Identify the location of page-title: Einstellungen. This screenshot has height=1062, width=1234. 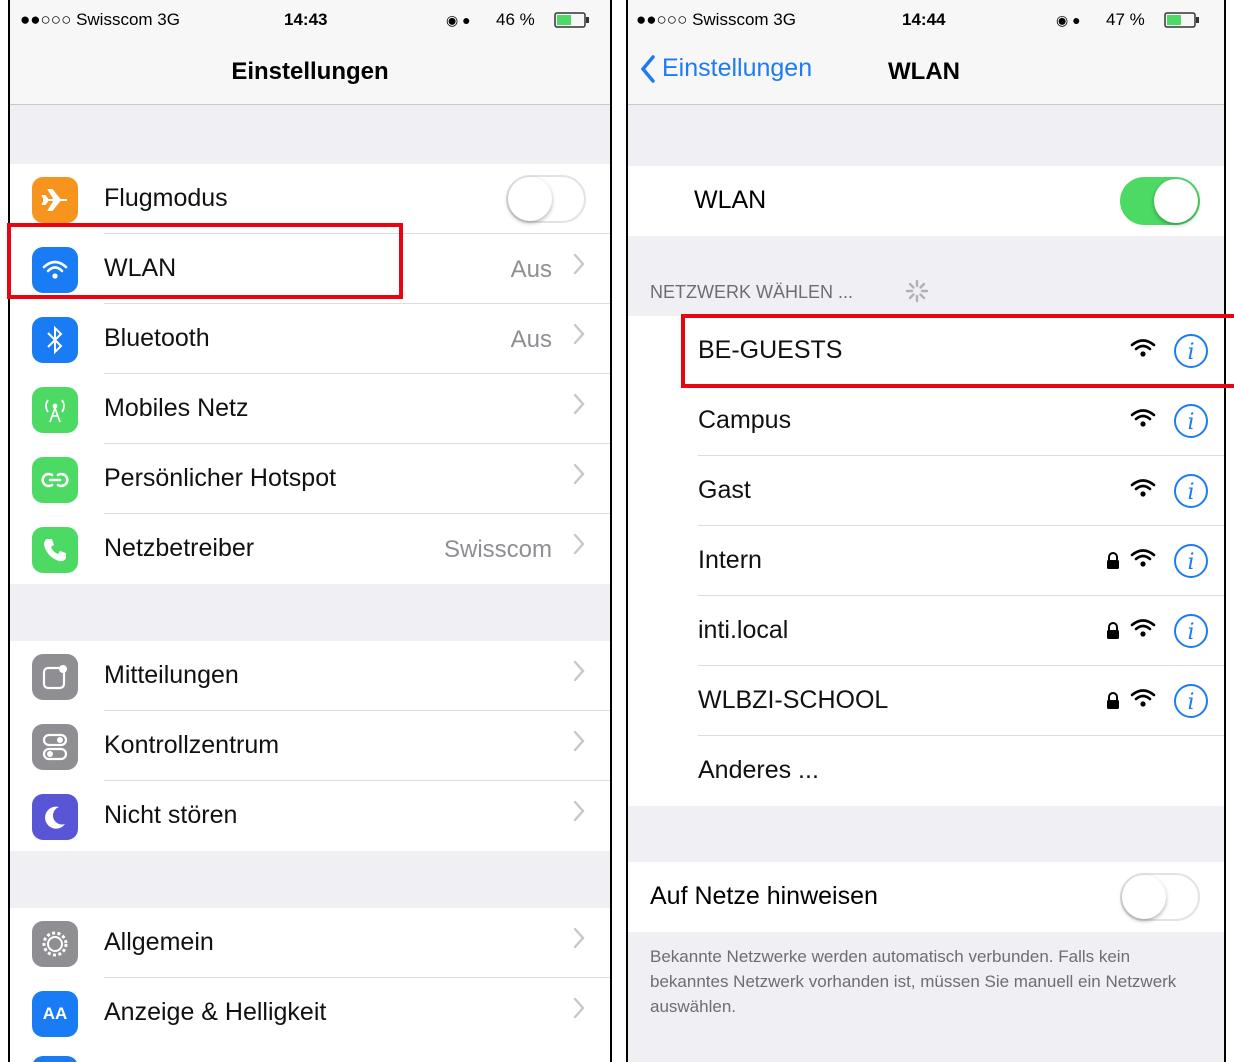
(310, 71).